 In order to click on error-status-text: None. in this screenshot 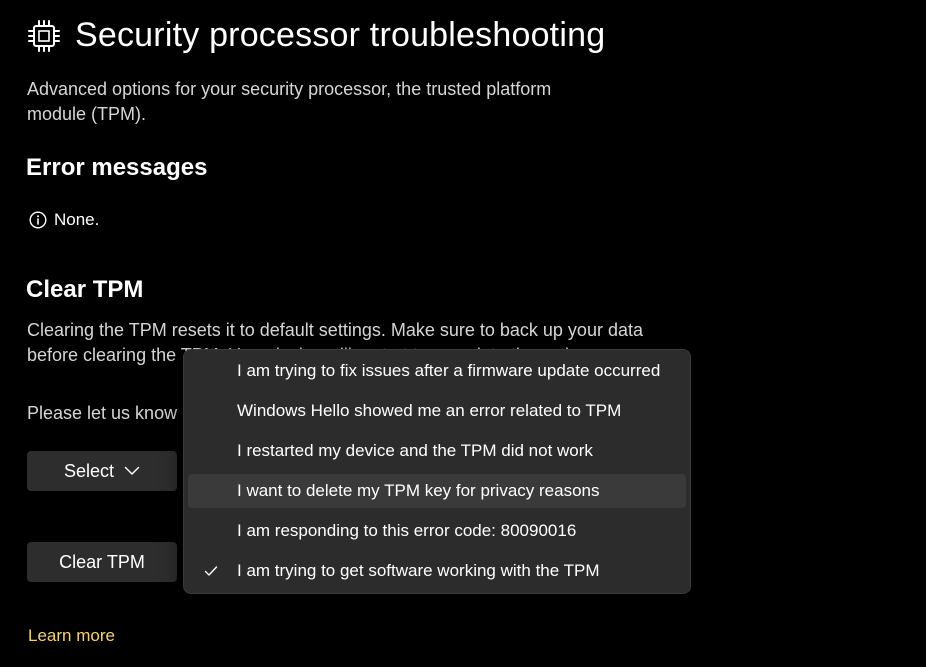, I will do `click(77, 219)`.